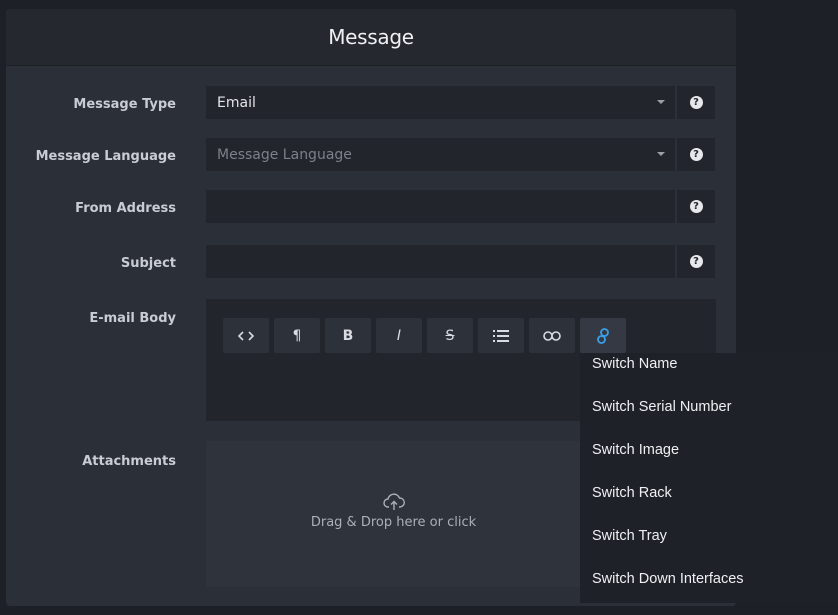 This screenshot has height=615, width=838. I want to click on strikethrough-icon: S, so click(450, 335).